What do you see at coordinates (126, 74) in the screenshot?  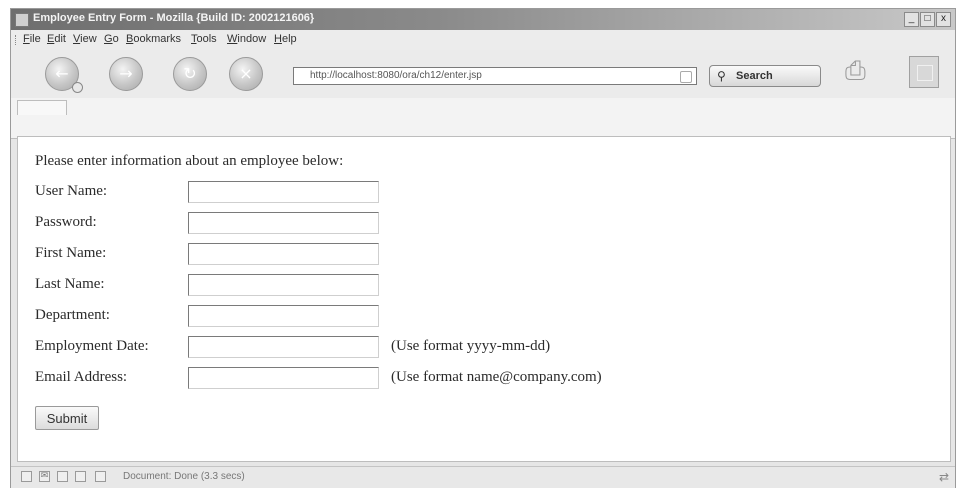 I see `forward-arrow-icon: →` at bounding box center [126, 74].